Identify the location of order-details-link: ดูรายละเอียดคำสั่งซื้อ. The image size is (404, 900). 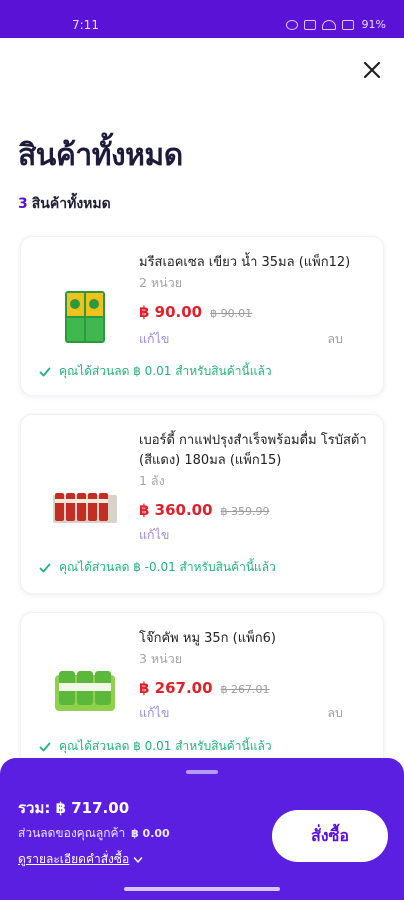
(80, 859).